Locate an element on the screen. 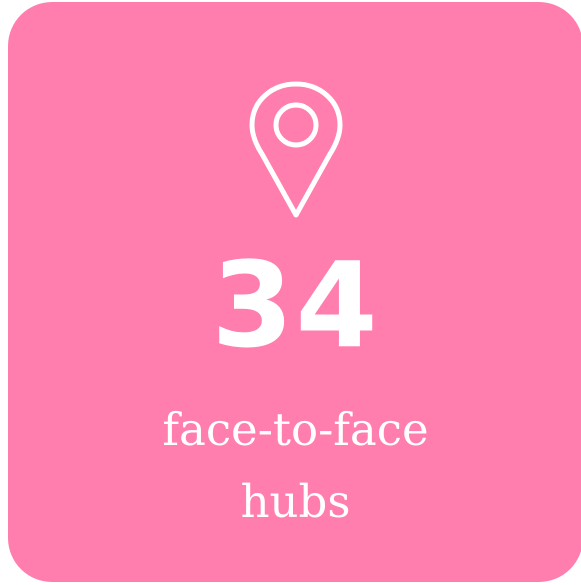  stat-label-line-1: face-to-face is located at coordinates (295, 429).